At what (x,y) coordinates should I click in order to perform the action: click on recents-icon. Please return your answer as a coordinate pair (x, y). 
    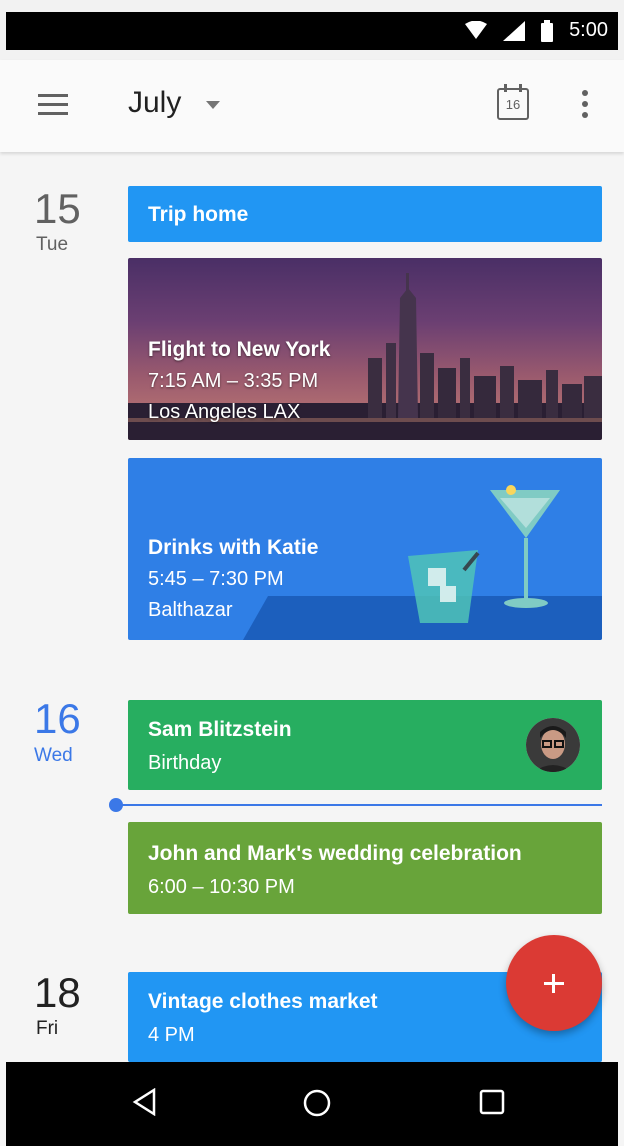
    Looking at the image, I should click on (492, 1102).